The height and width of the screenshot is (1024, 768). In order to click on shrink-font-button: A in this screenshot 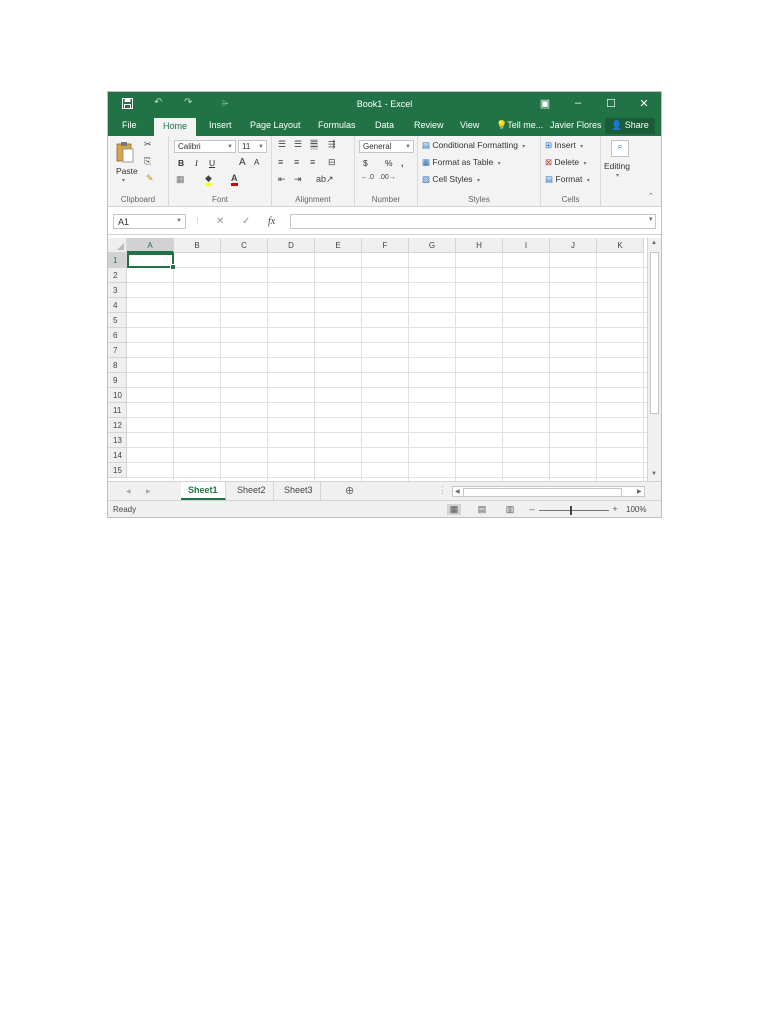, I will do `click(256, 162)`.